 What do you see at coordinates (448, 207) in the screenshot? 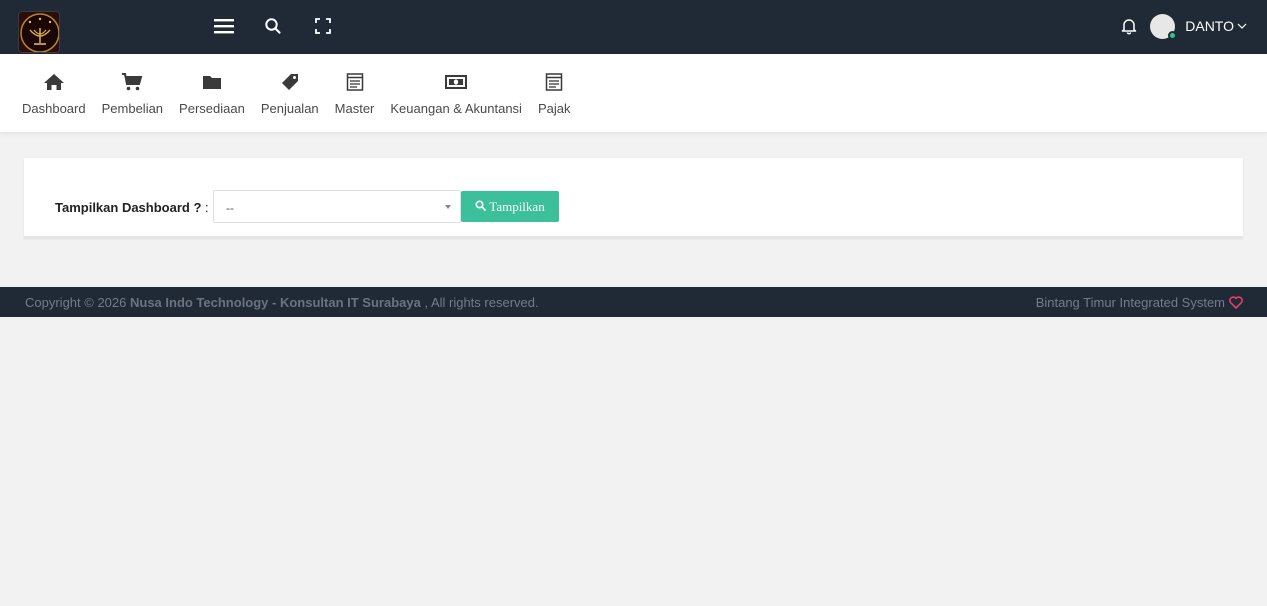
I see `caret-down-icon` at bounding box center [448, 207].